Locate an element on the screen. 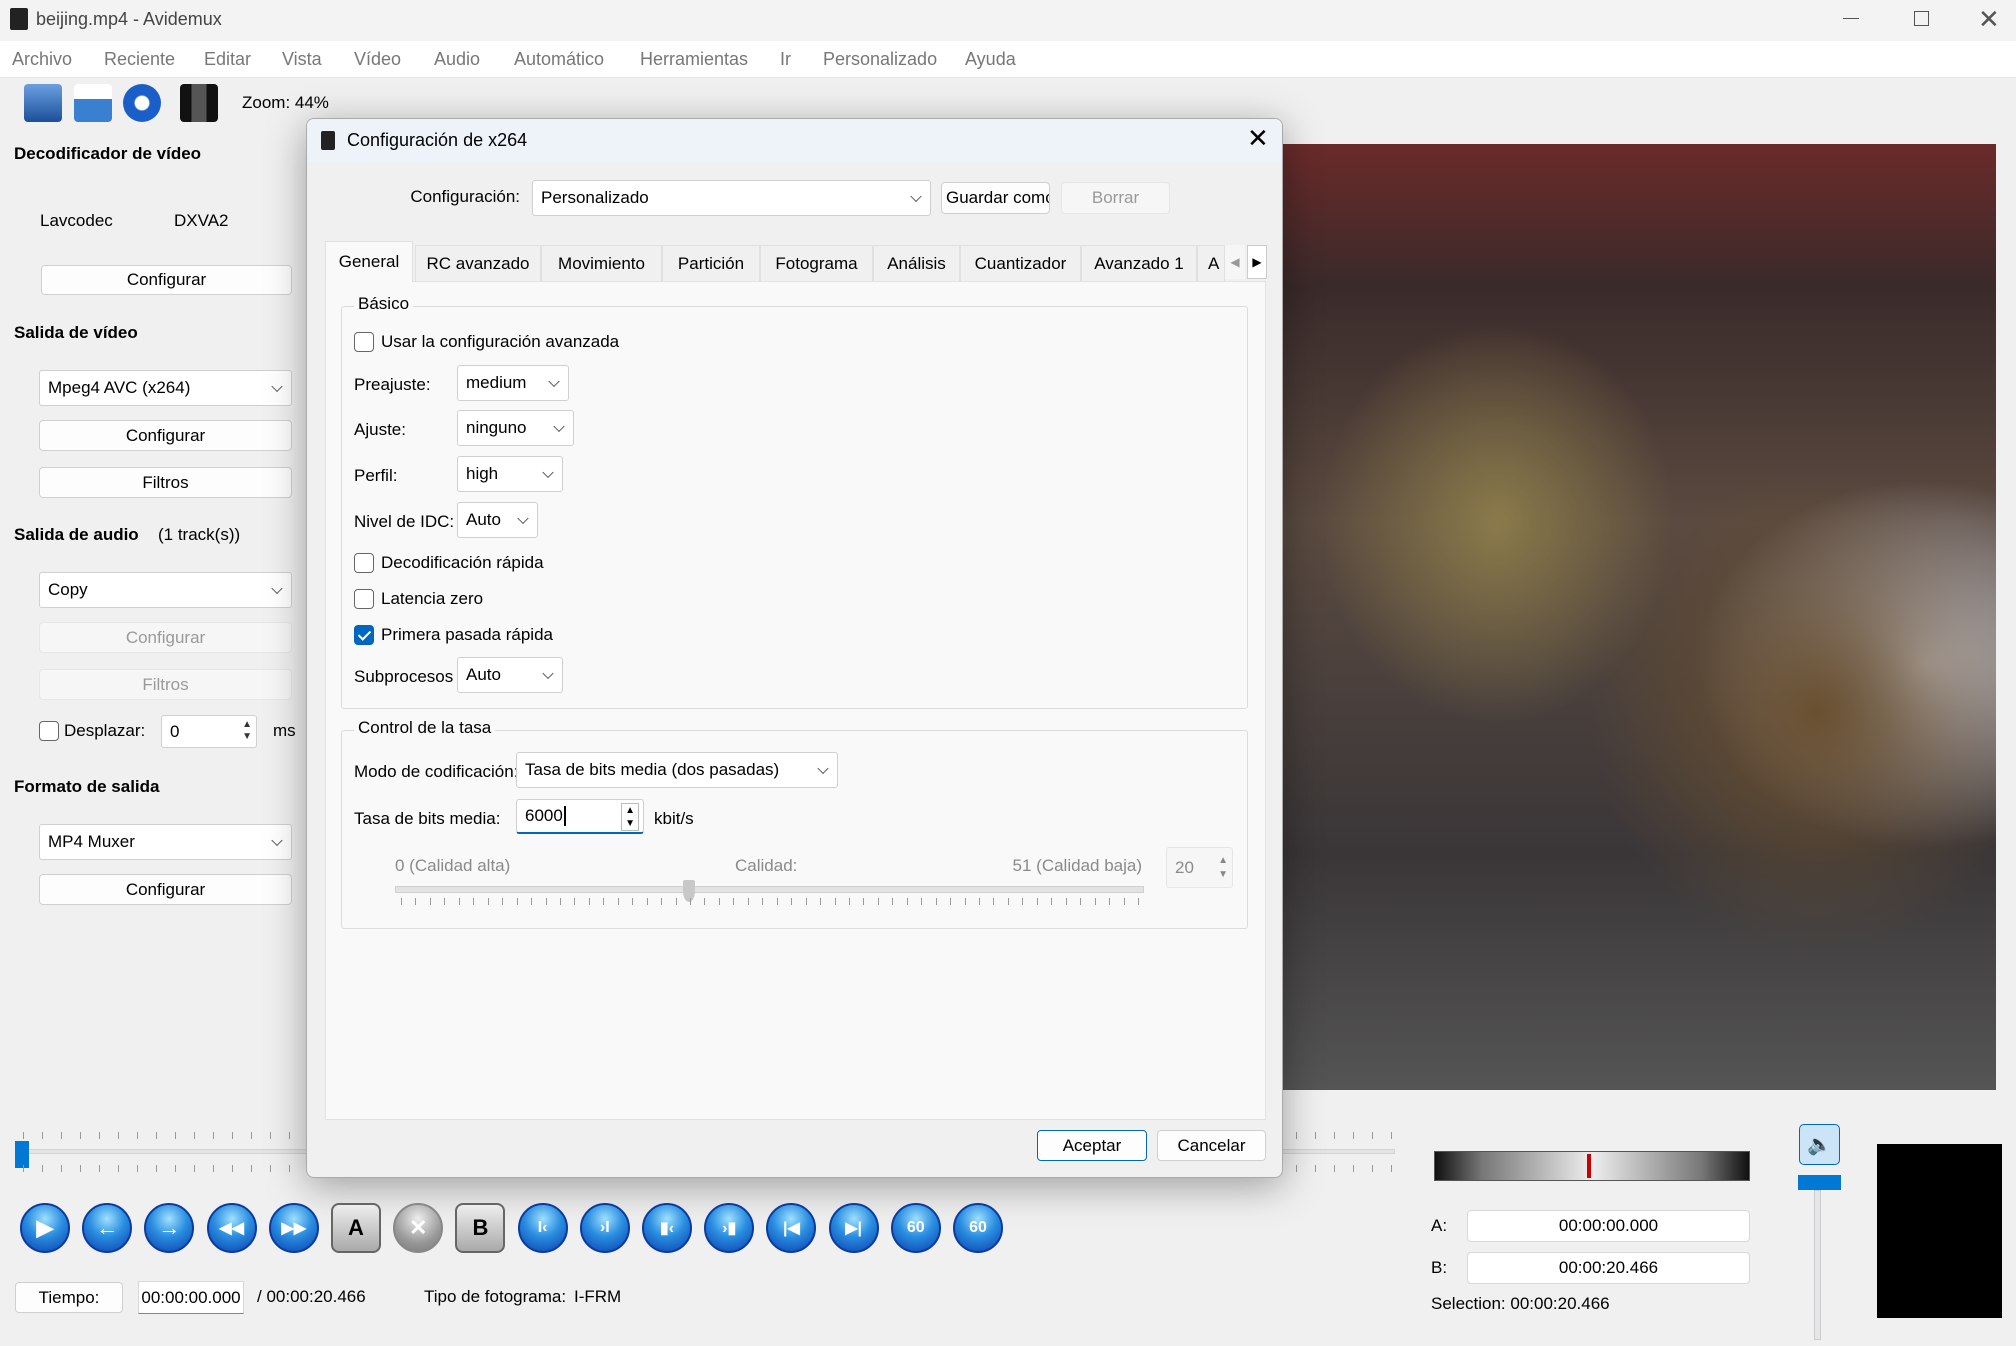  previous-keyframe-button: ▮‹ is located at coordinates (667, 1228).